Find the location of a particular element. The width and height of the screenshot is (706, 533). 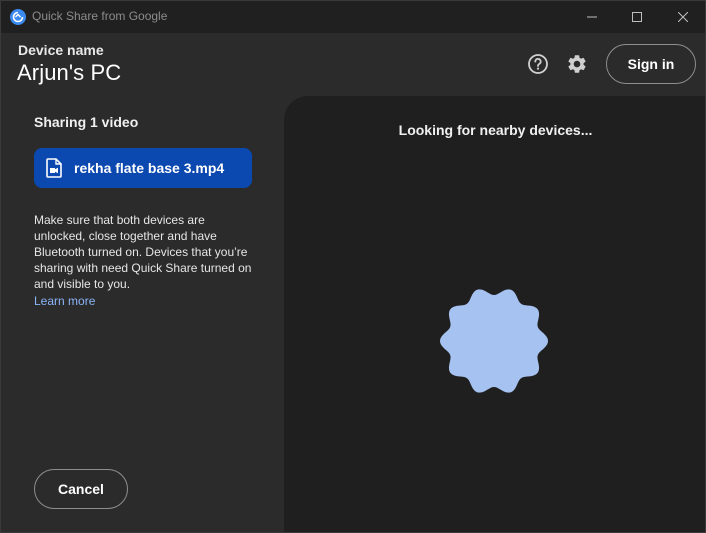

device-name-label: Device name is located at coordinates (61, 50).